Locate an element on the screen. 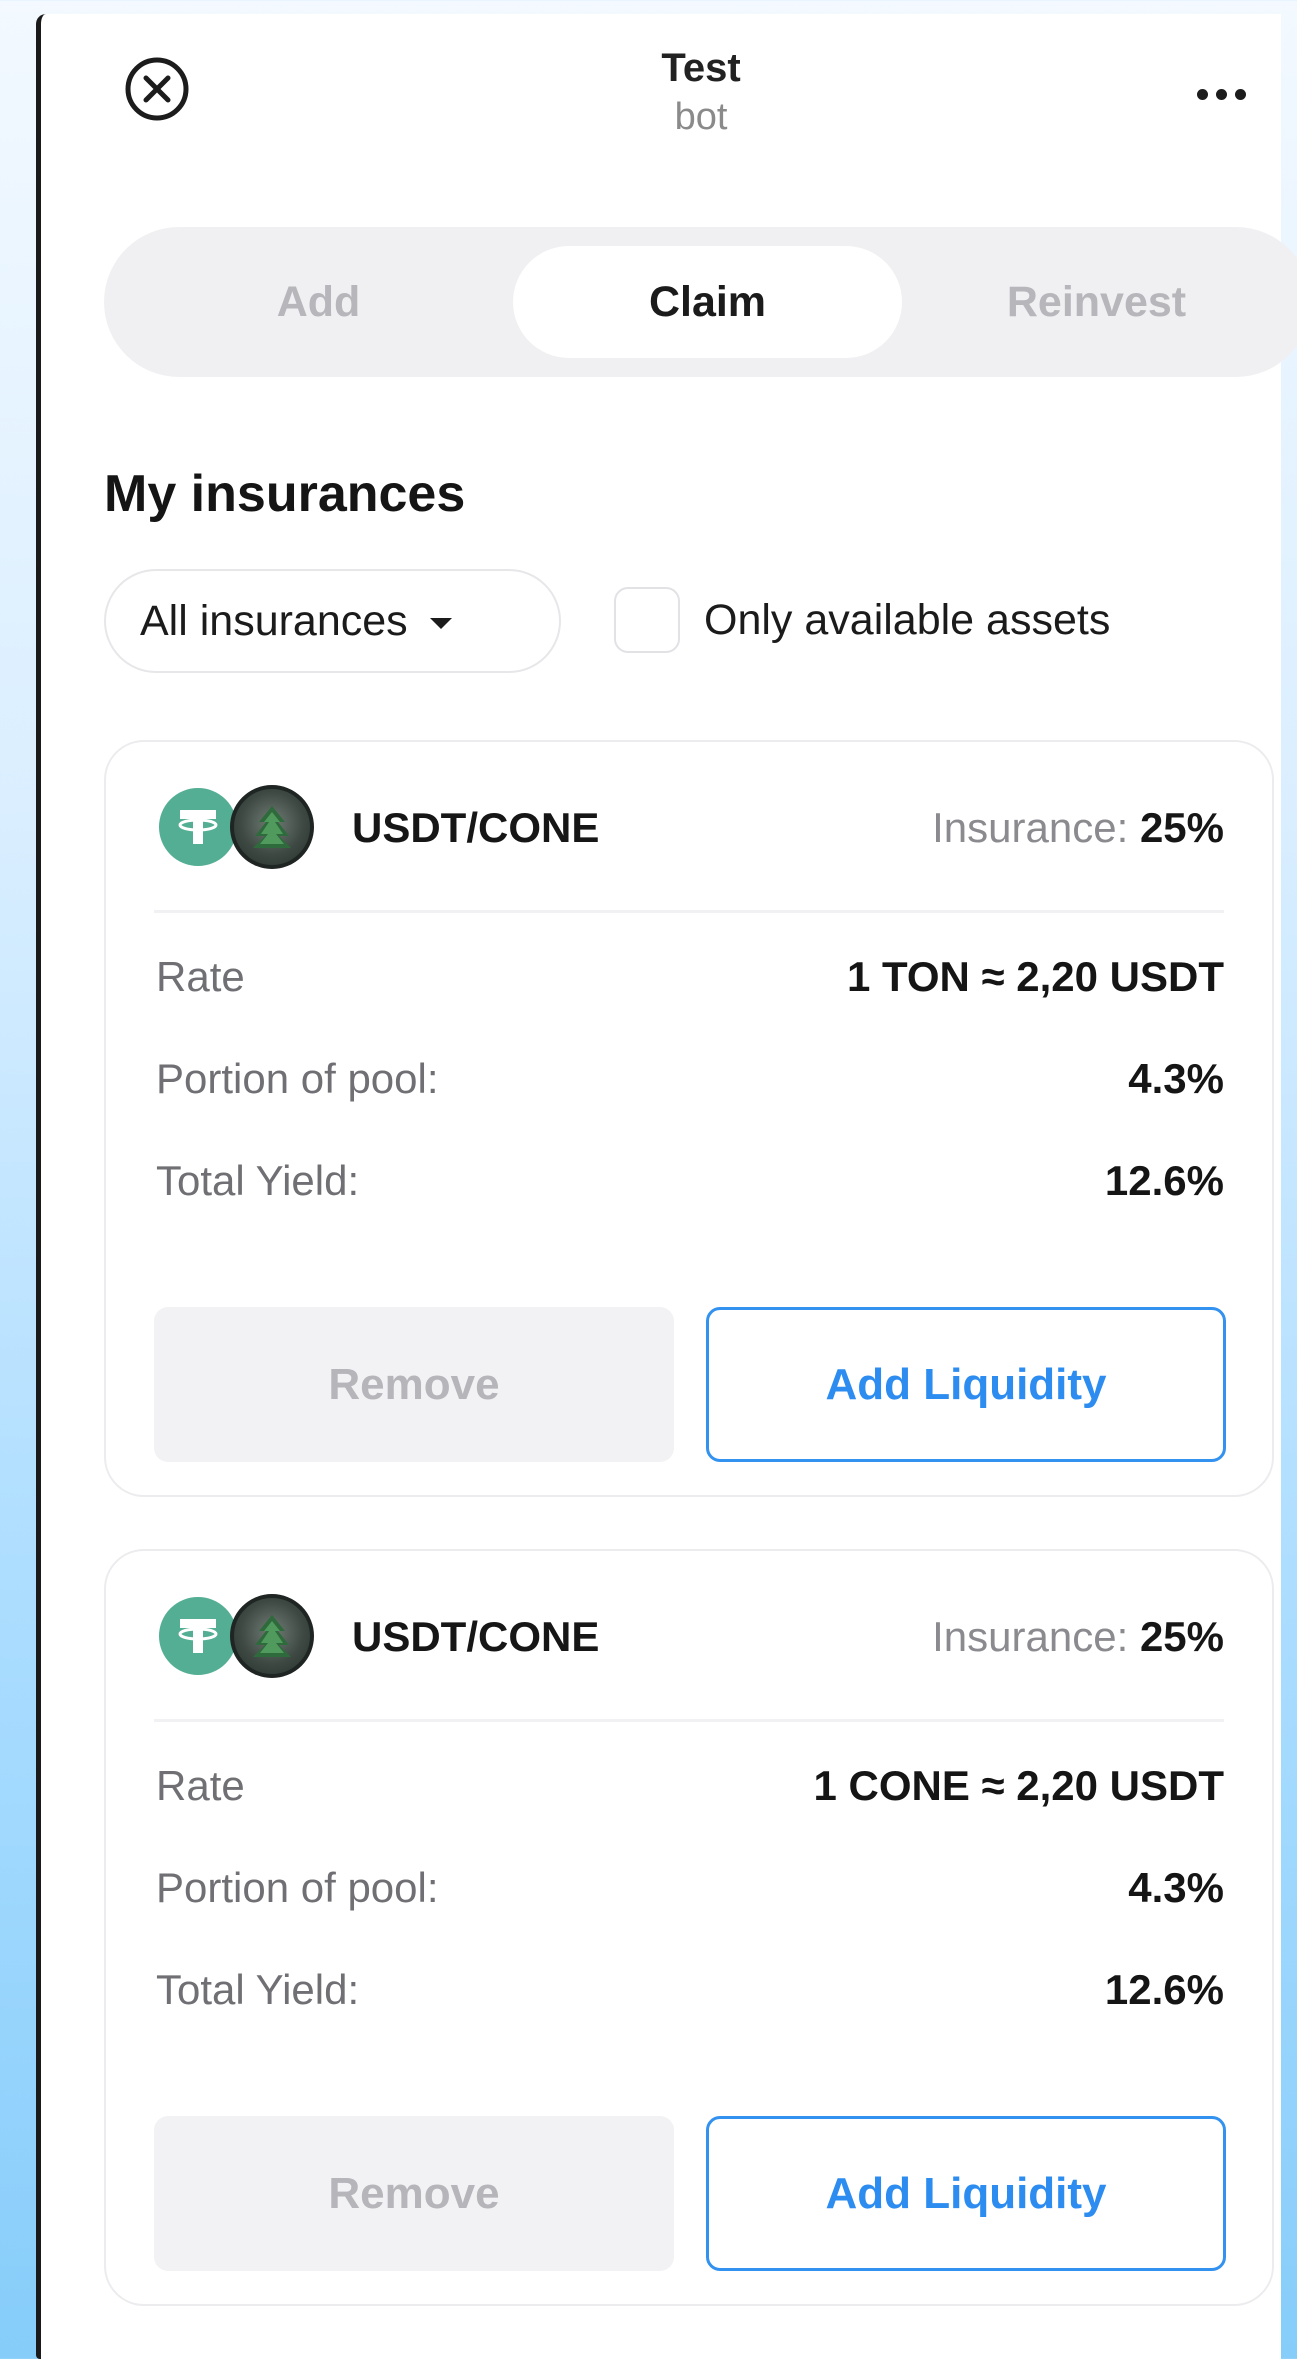  dropdown-value: All insurances is located at coordinates (274, 620).